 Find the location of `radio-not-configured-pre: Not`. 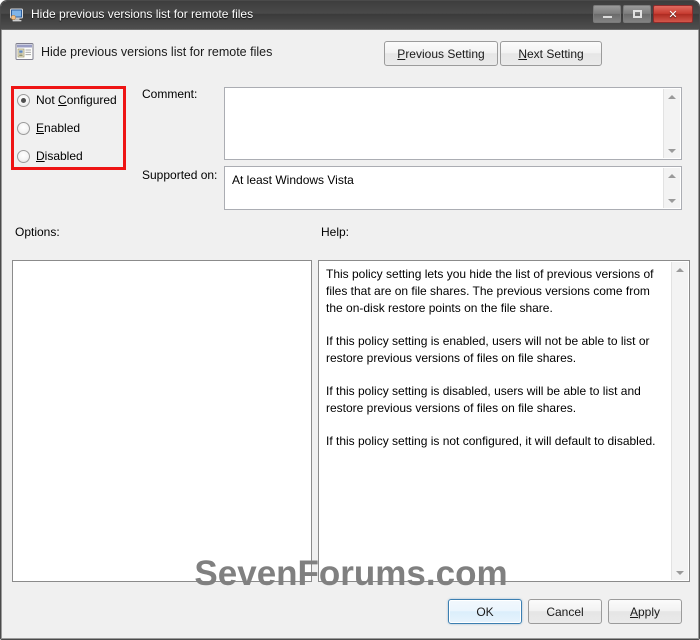

radio-not-configured-pre: Not is located at coordinates (47, 100).